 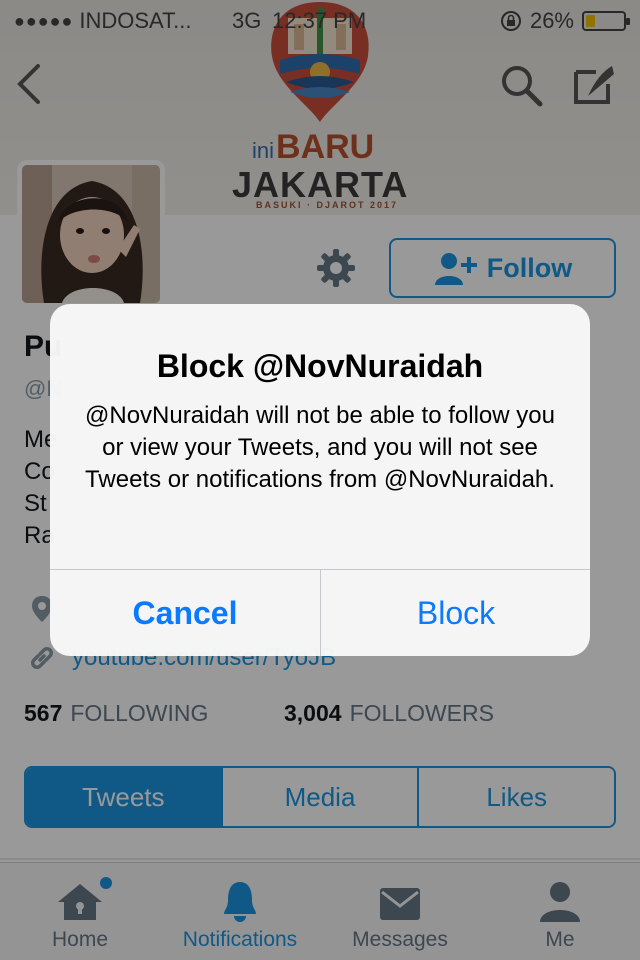 What do you see at coordinates (455, 613) in the screenshot?
I see `block-button: Block` at bounding box center [455, 613].